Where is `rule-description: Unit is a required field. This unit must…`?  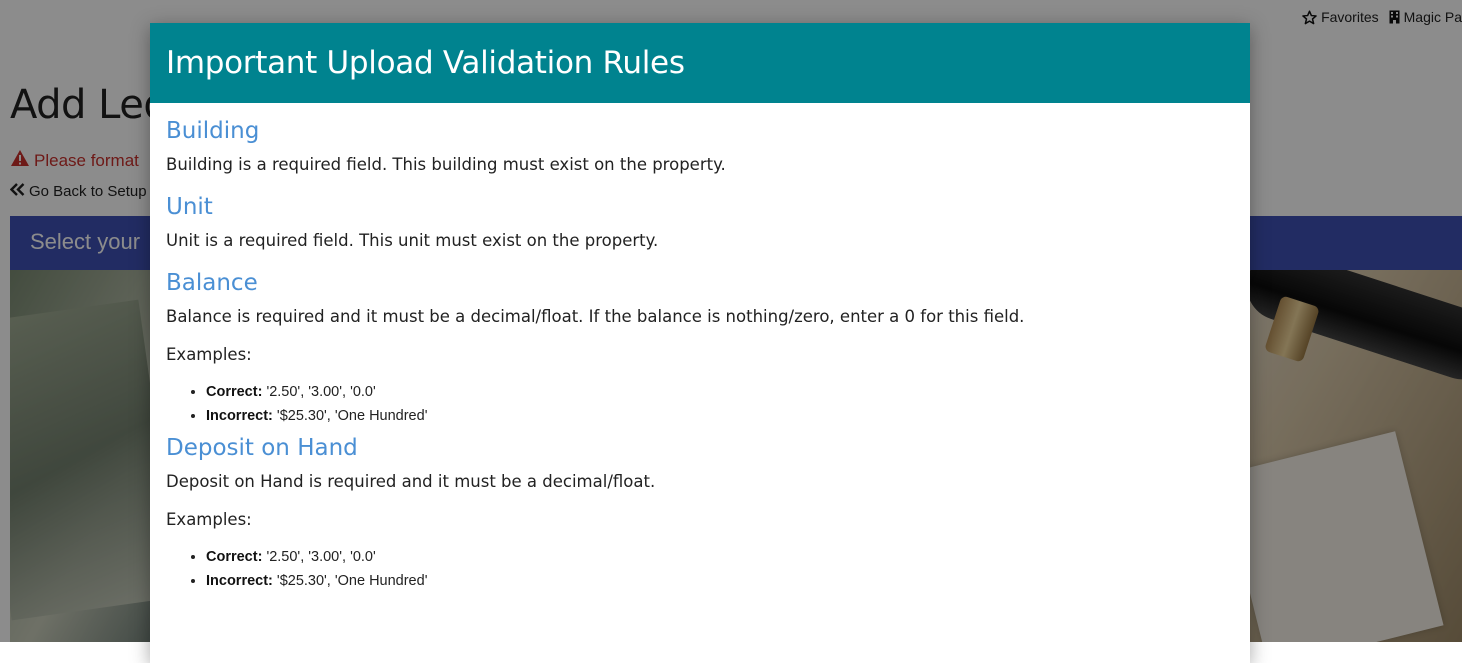
rule-description: Unit is a required field. This unit must… is located at coordinates (412, 240).